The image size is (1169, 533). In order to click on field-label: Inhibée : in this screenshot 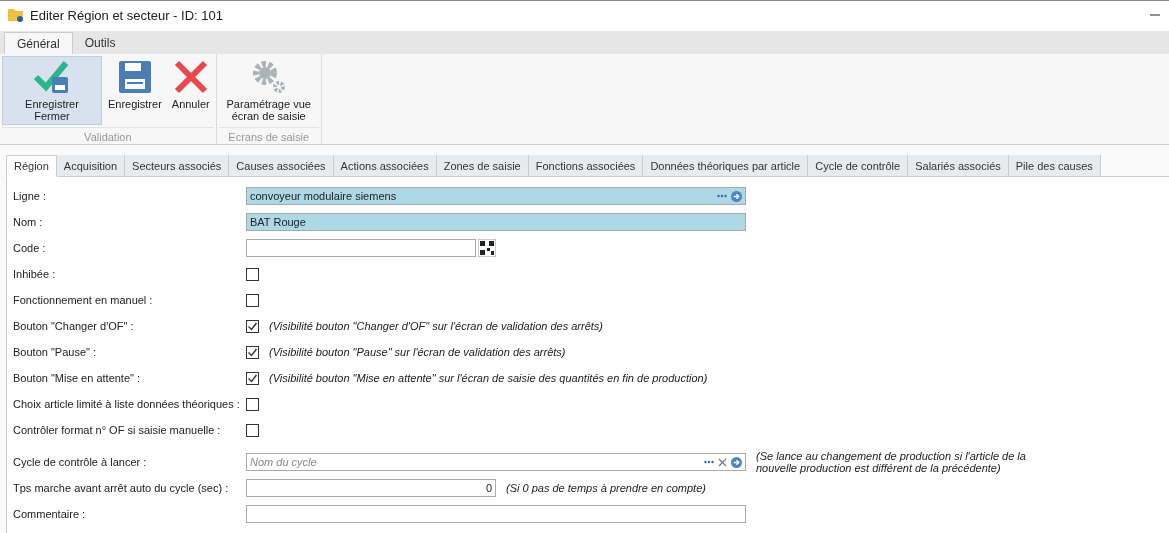, I will do `click(35, 274)`.